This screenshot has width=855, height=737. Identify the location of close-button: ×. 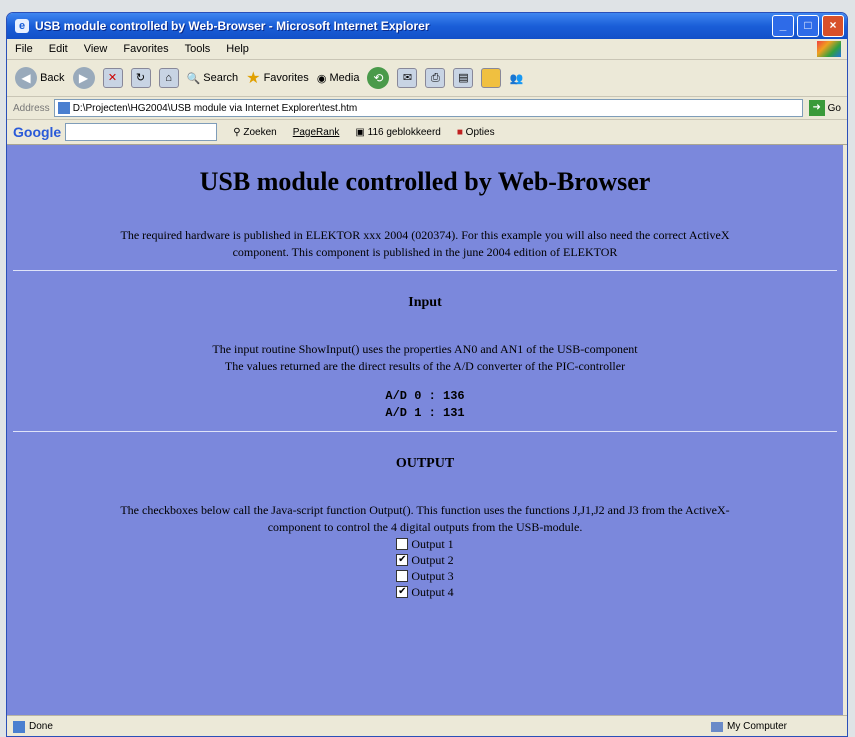
(833, 26).